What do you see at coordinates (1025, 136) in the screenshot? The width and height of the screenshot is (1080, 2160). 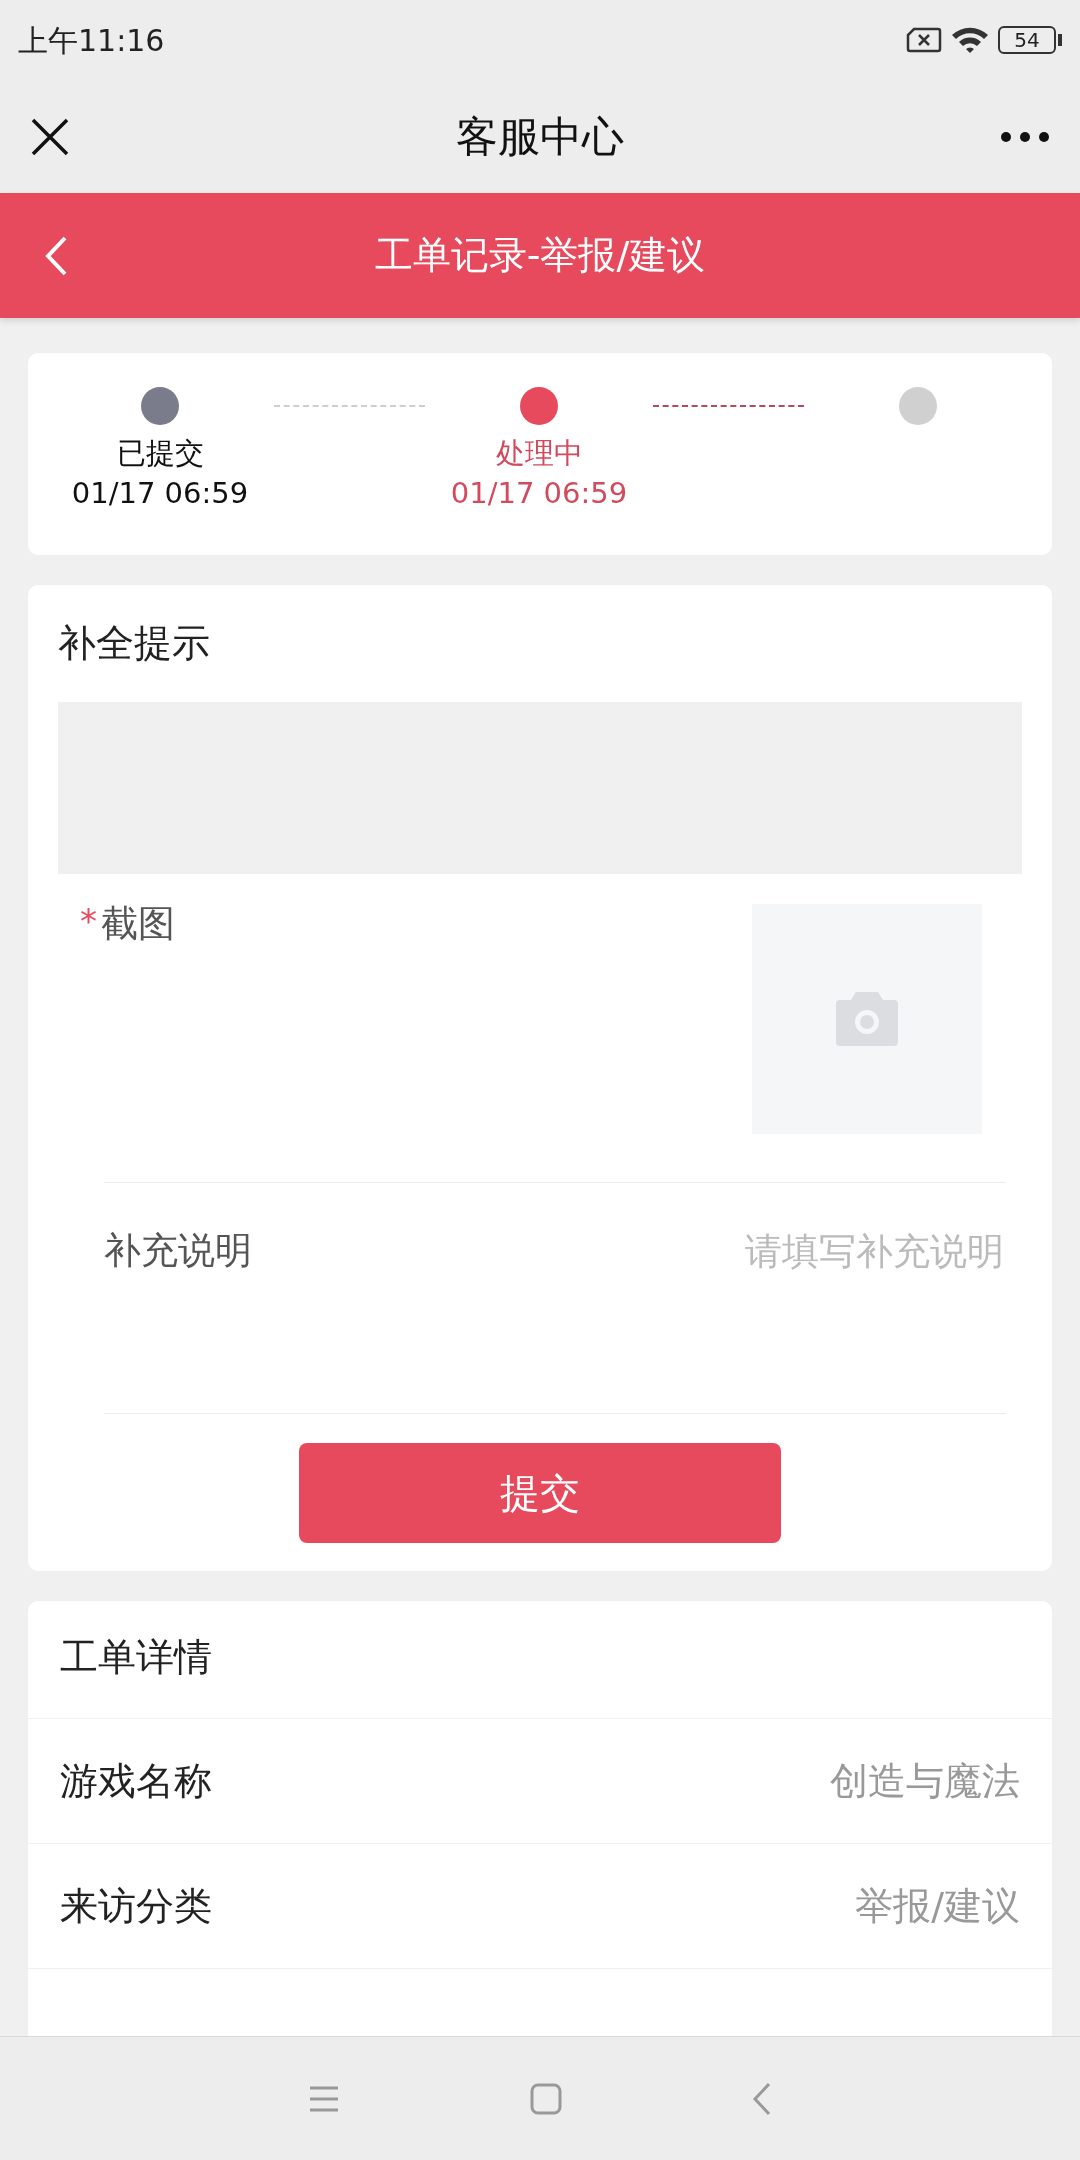 I see `more-icon` at bounding box center [1025, 136].